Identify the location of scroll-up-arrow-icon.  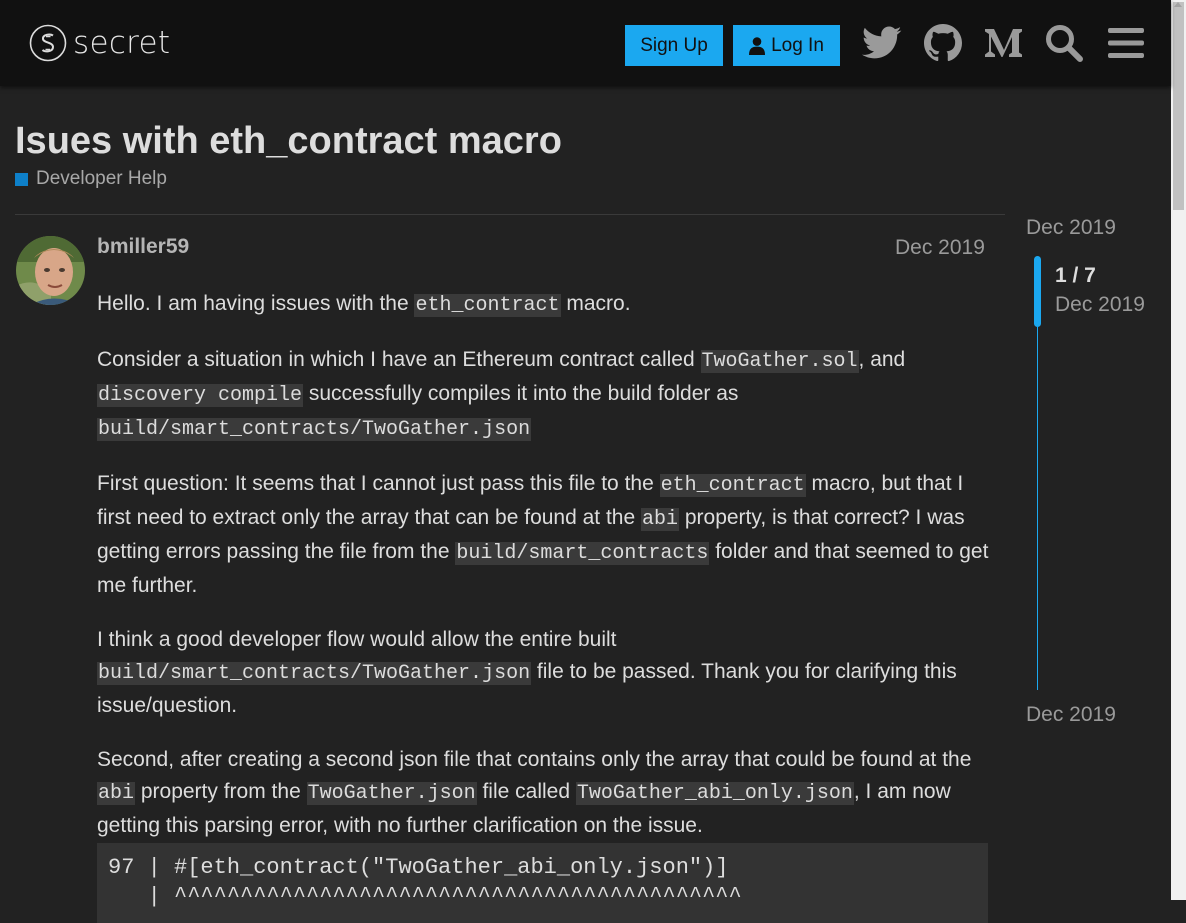
(1178, 4).